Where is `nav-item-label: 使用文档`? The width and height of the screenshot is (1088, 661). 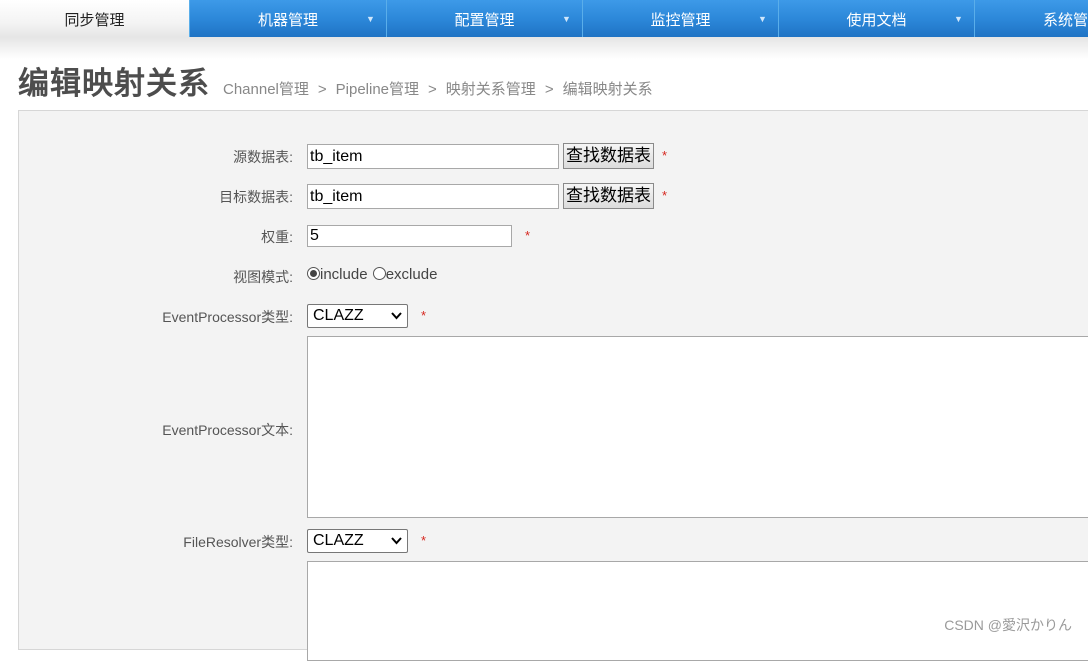 nav-item-label: 使用文档 is located at coordinates (876, 20).